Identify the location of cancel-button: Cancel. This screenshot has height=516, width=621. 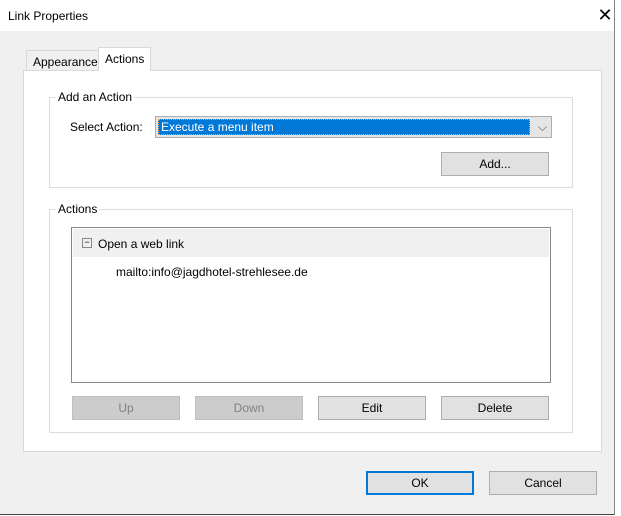
(543, 483).